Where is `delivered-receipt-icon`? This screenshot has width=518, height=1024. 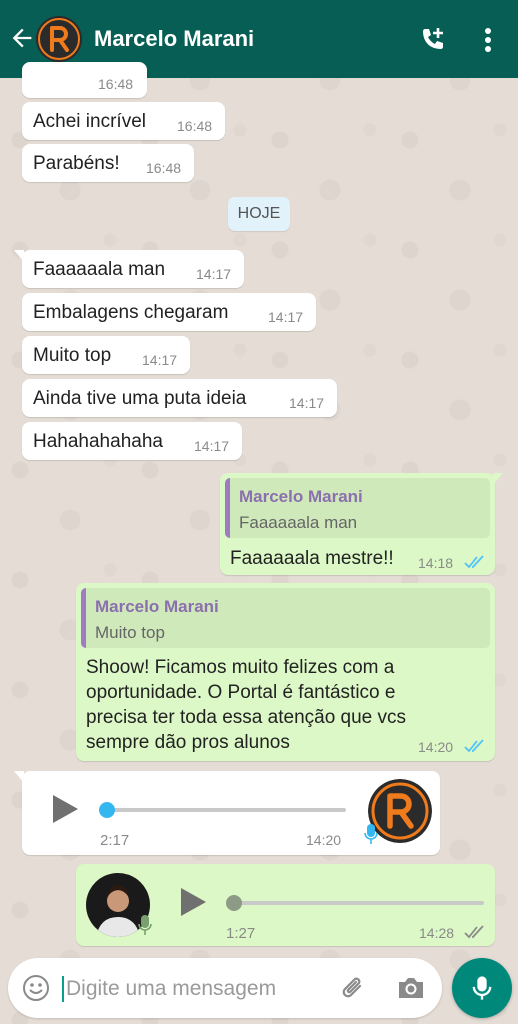
delivered-receipt-icon is located at coordinates (474, 932).